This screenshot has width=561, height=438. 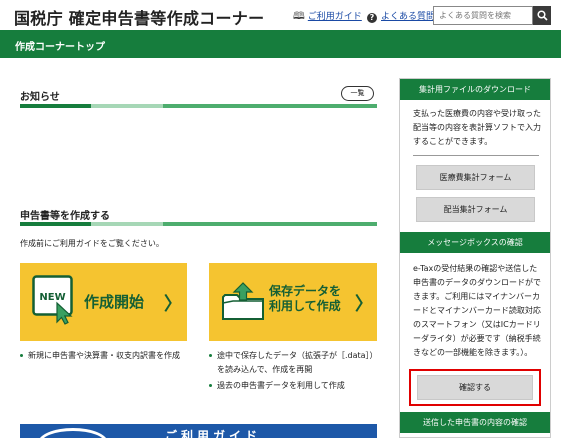 What do you see at coordinates (243, 301) in the screenshot?
I see `folder-upload-icon` at bounding box center [243, 301].